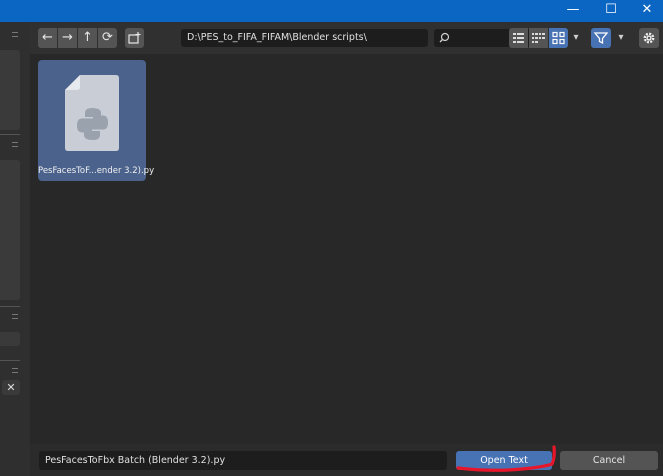 The height and width of the screenshot is (476, 663). I want to click on display-settings-chevron-icon: ▾, so click(576, 38).